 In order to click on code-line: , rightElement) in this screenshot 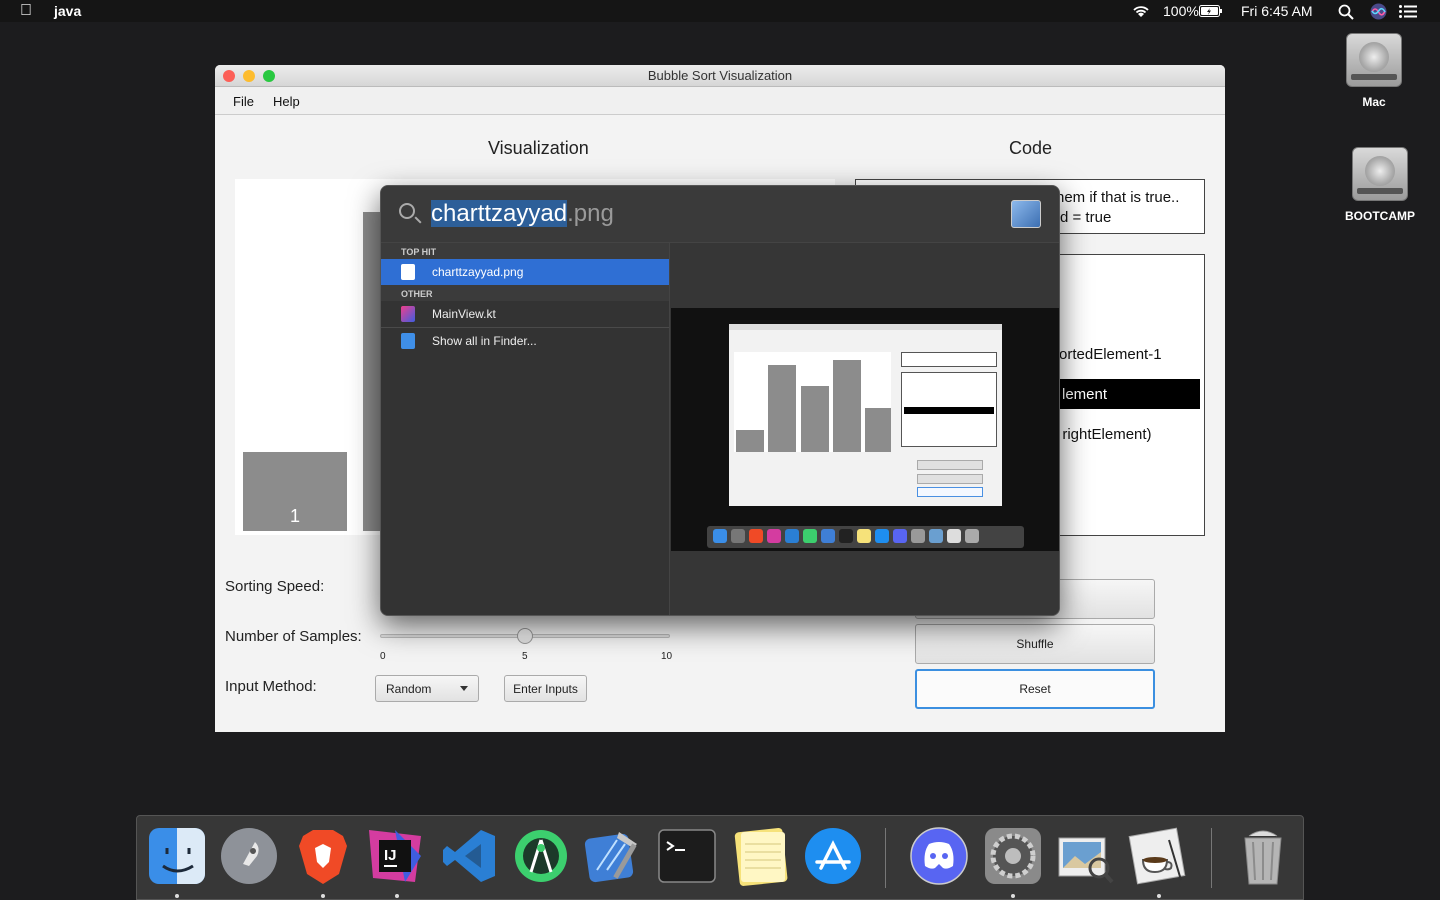, I will do `click(1103, 434)`.